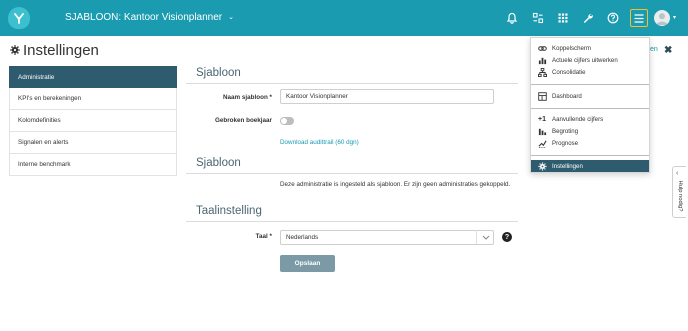 This screenshot has width=688, height=331. What do you see at coordinates (542, 131) in the screenshot?
I see `budget-chart-icon` at bounding box center [542, 131].